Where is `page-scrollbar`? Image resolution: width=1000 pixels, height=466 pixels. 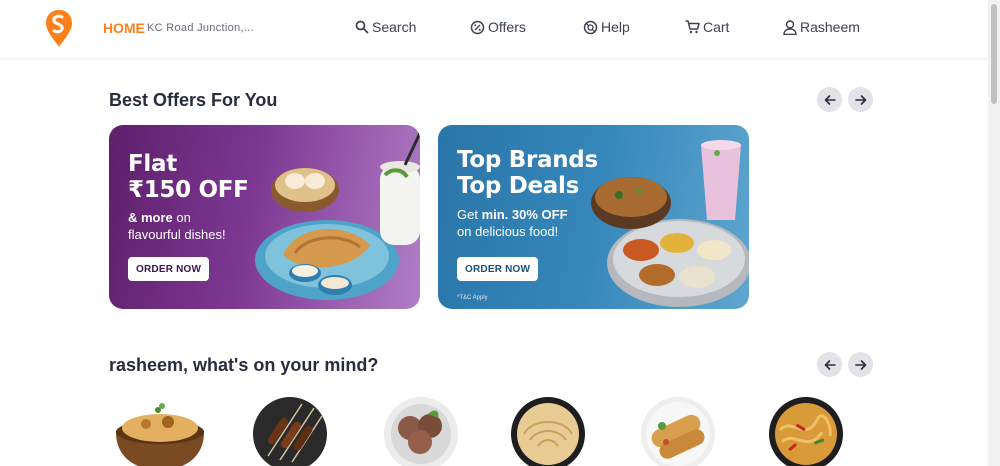 page-scrollbar is located at coordinates (994, 233).